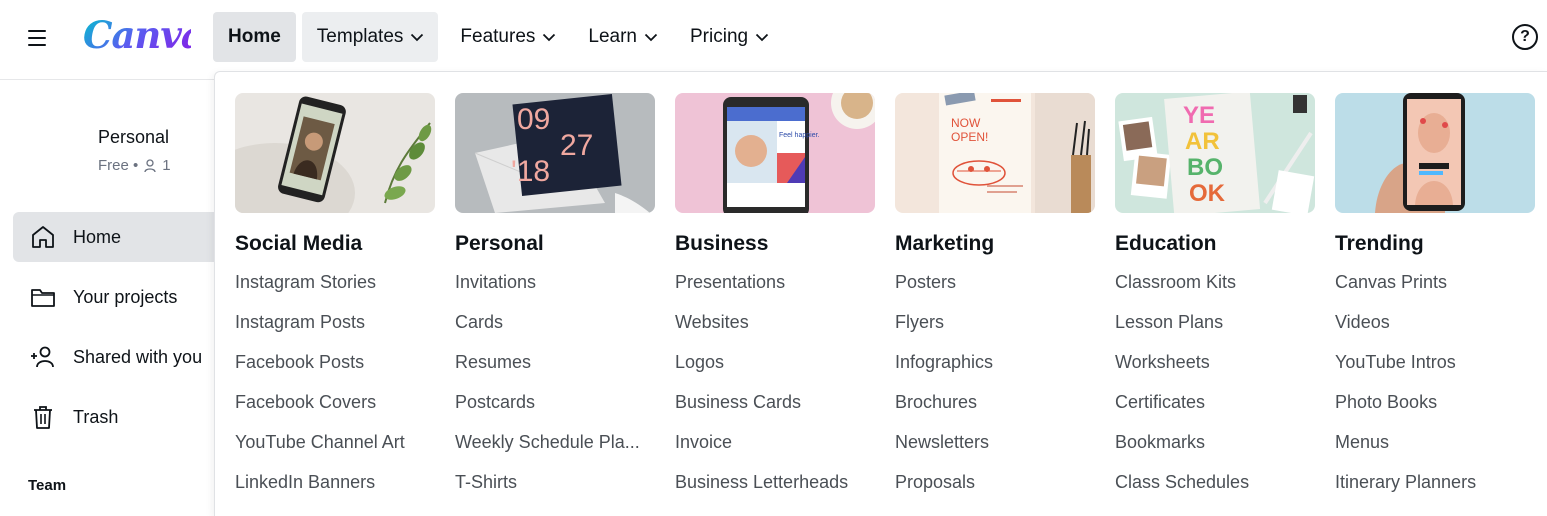  I want to click on menu-link: Facebook Posts, so click(335, 364).